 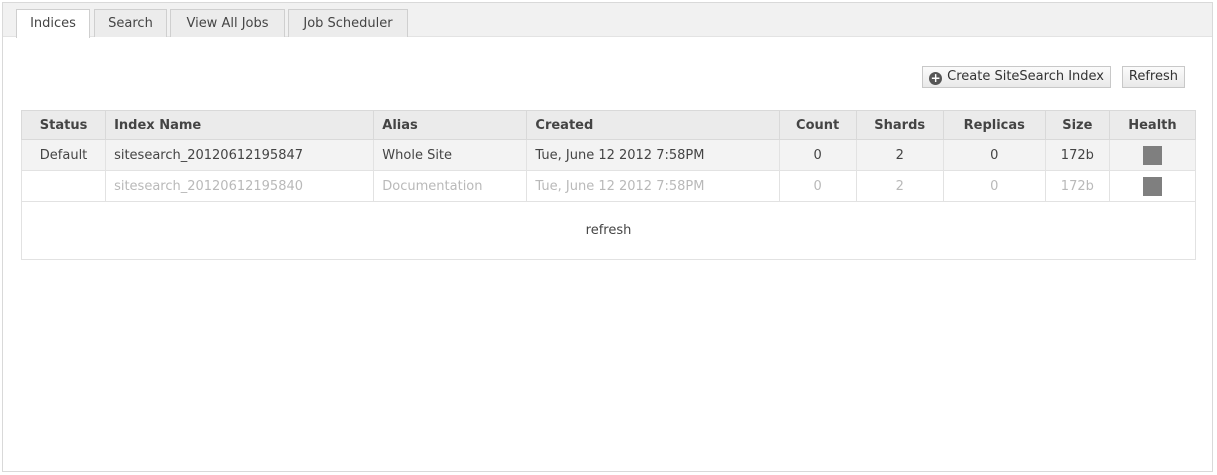 I want to click on create-sitesearch-index-label: Create SiteSearch Index, so click(x=1025, y=76).